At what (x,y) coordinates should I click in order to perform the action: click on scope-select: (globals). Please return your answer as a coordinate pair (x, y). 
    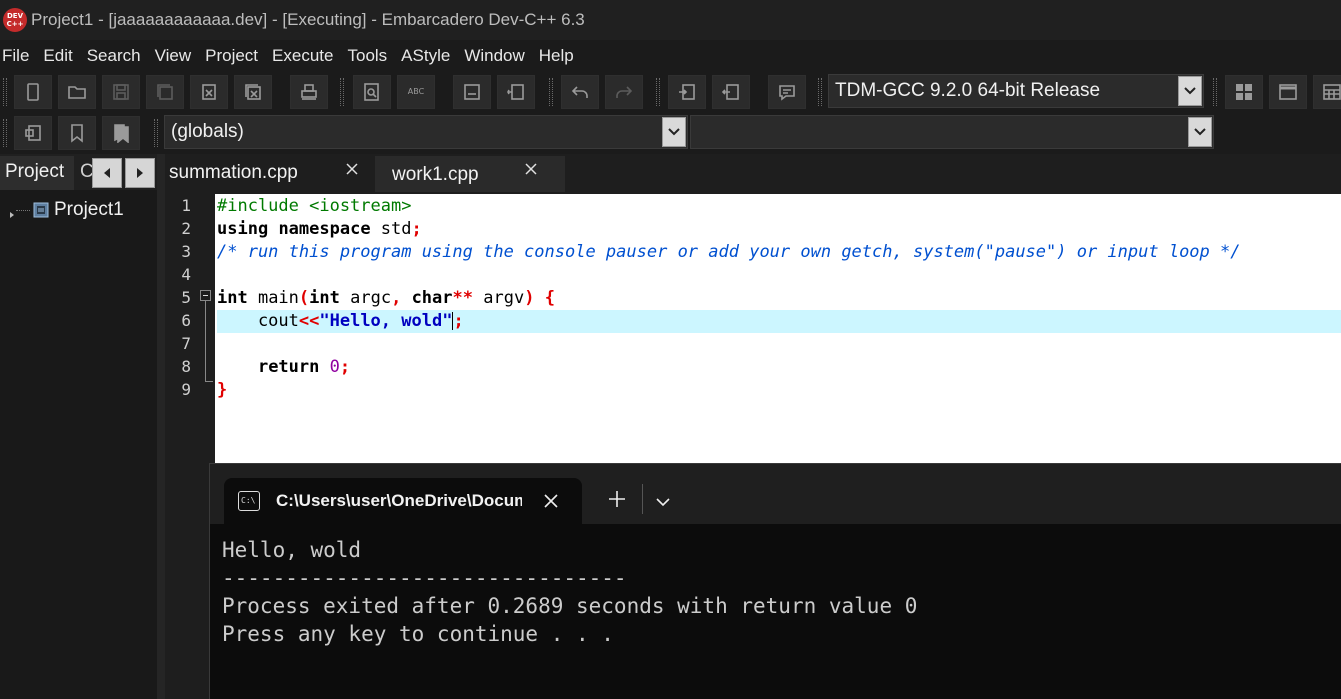
    Looking at the image, I should click on (426, 132).